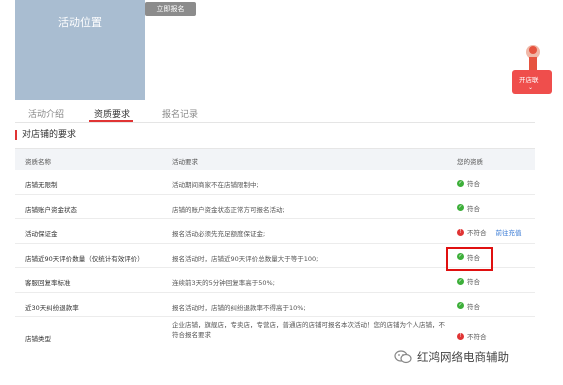  What do you see at coordinates (38, 162) in the screenshot?
I see `header-qualification-name: 资质名称` at bounding box center [38, 162].